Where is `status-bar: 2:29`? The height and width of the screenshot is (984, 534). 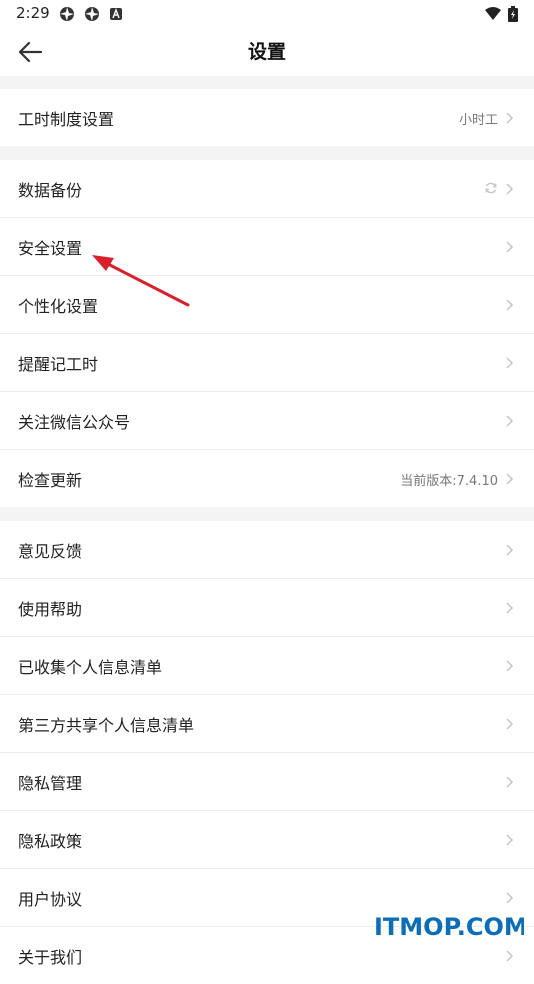 status-bar: 2:29 is located at coordinates (267, 15).